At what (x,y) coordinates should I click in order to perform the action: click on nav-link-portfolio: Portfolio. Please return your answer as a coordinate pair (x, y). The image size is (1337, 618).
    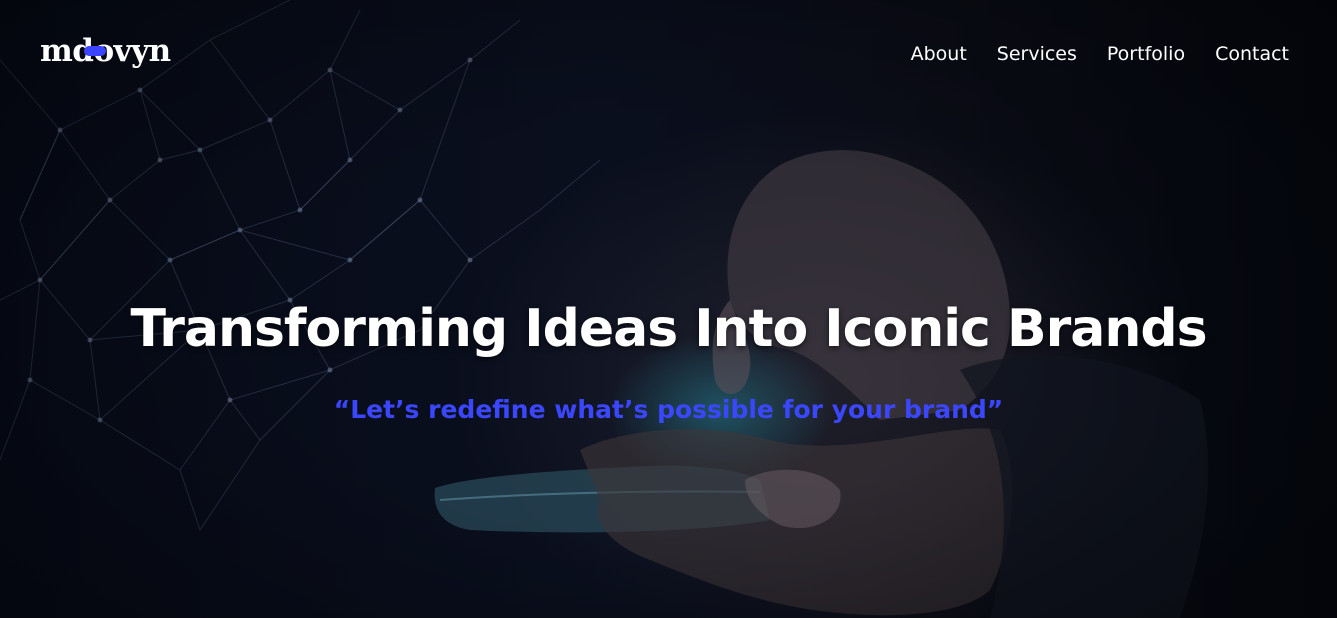
    Looking at the image, I should click on (1146, 54).